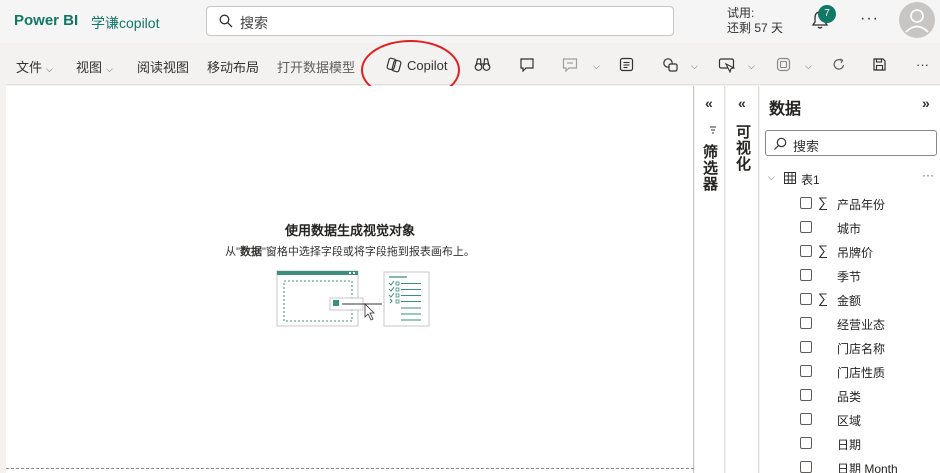 The height and width of the screenshot is (473, 940). Describe the element at coordinates (861, 205) in the screenshot. I see `field-label: 产品年份` at that location.